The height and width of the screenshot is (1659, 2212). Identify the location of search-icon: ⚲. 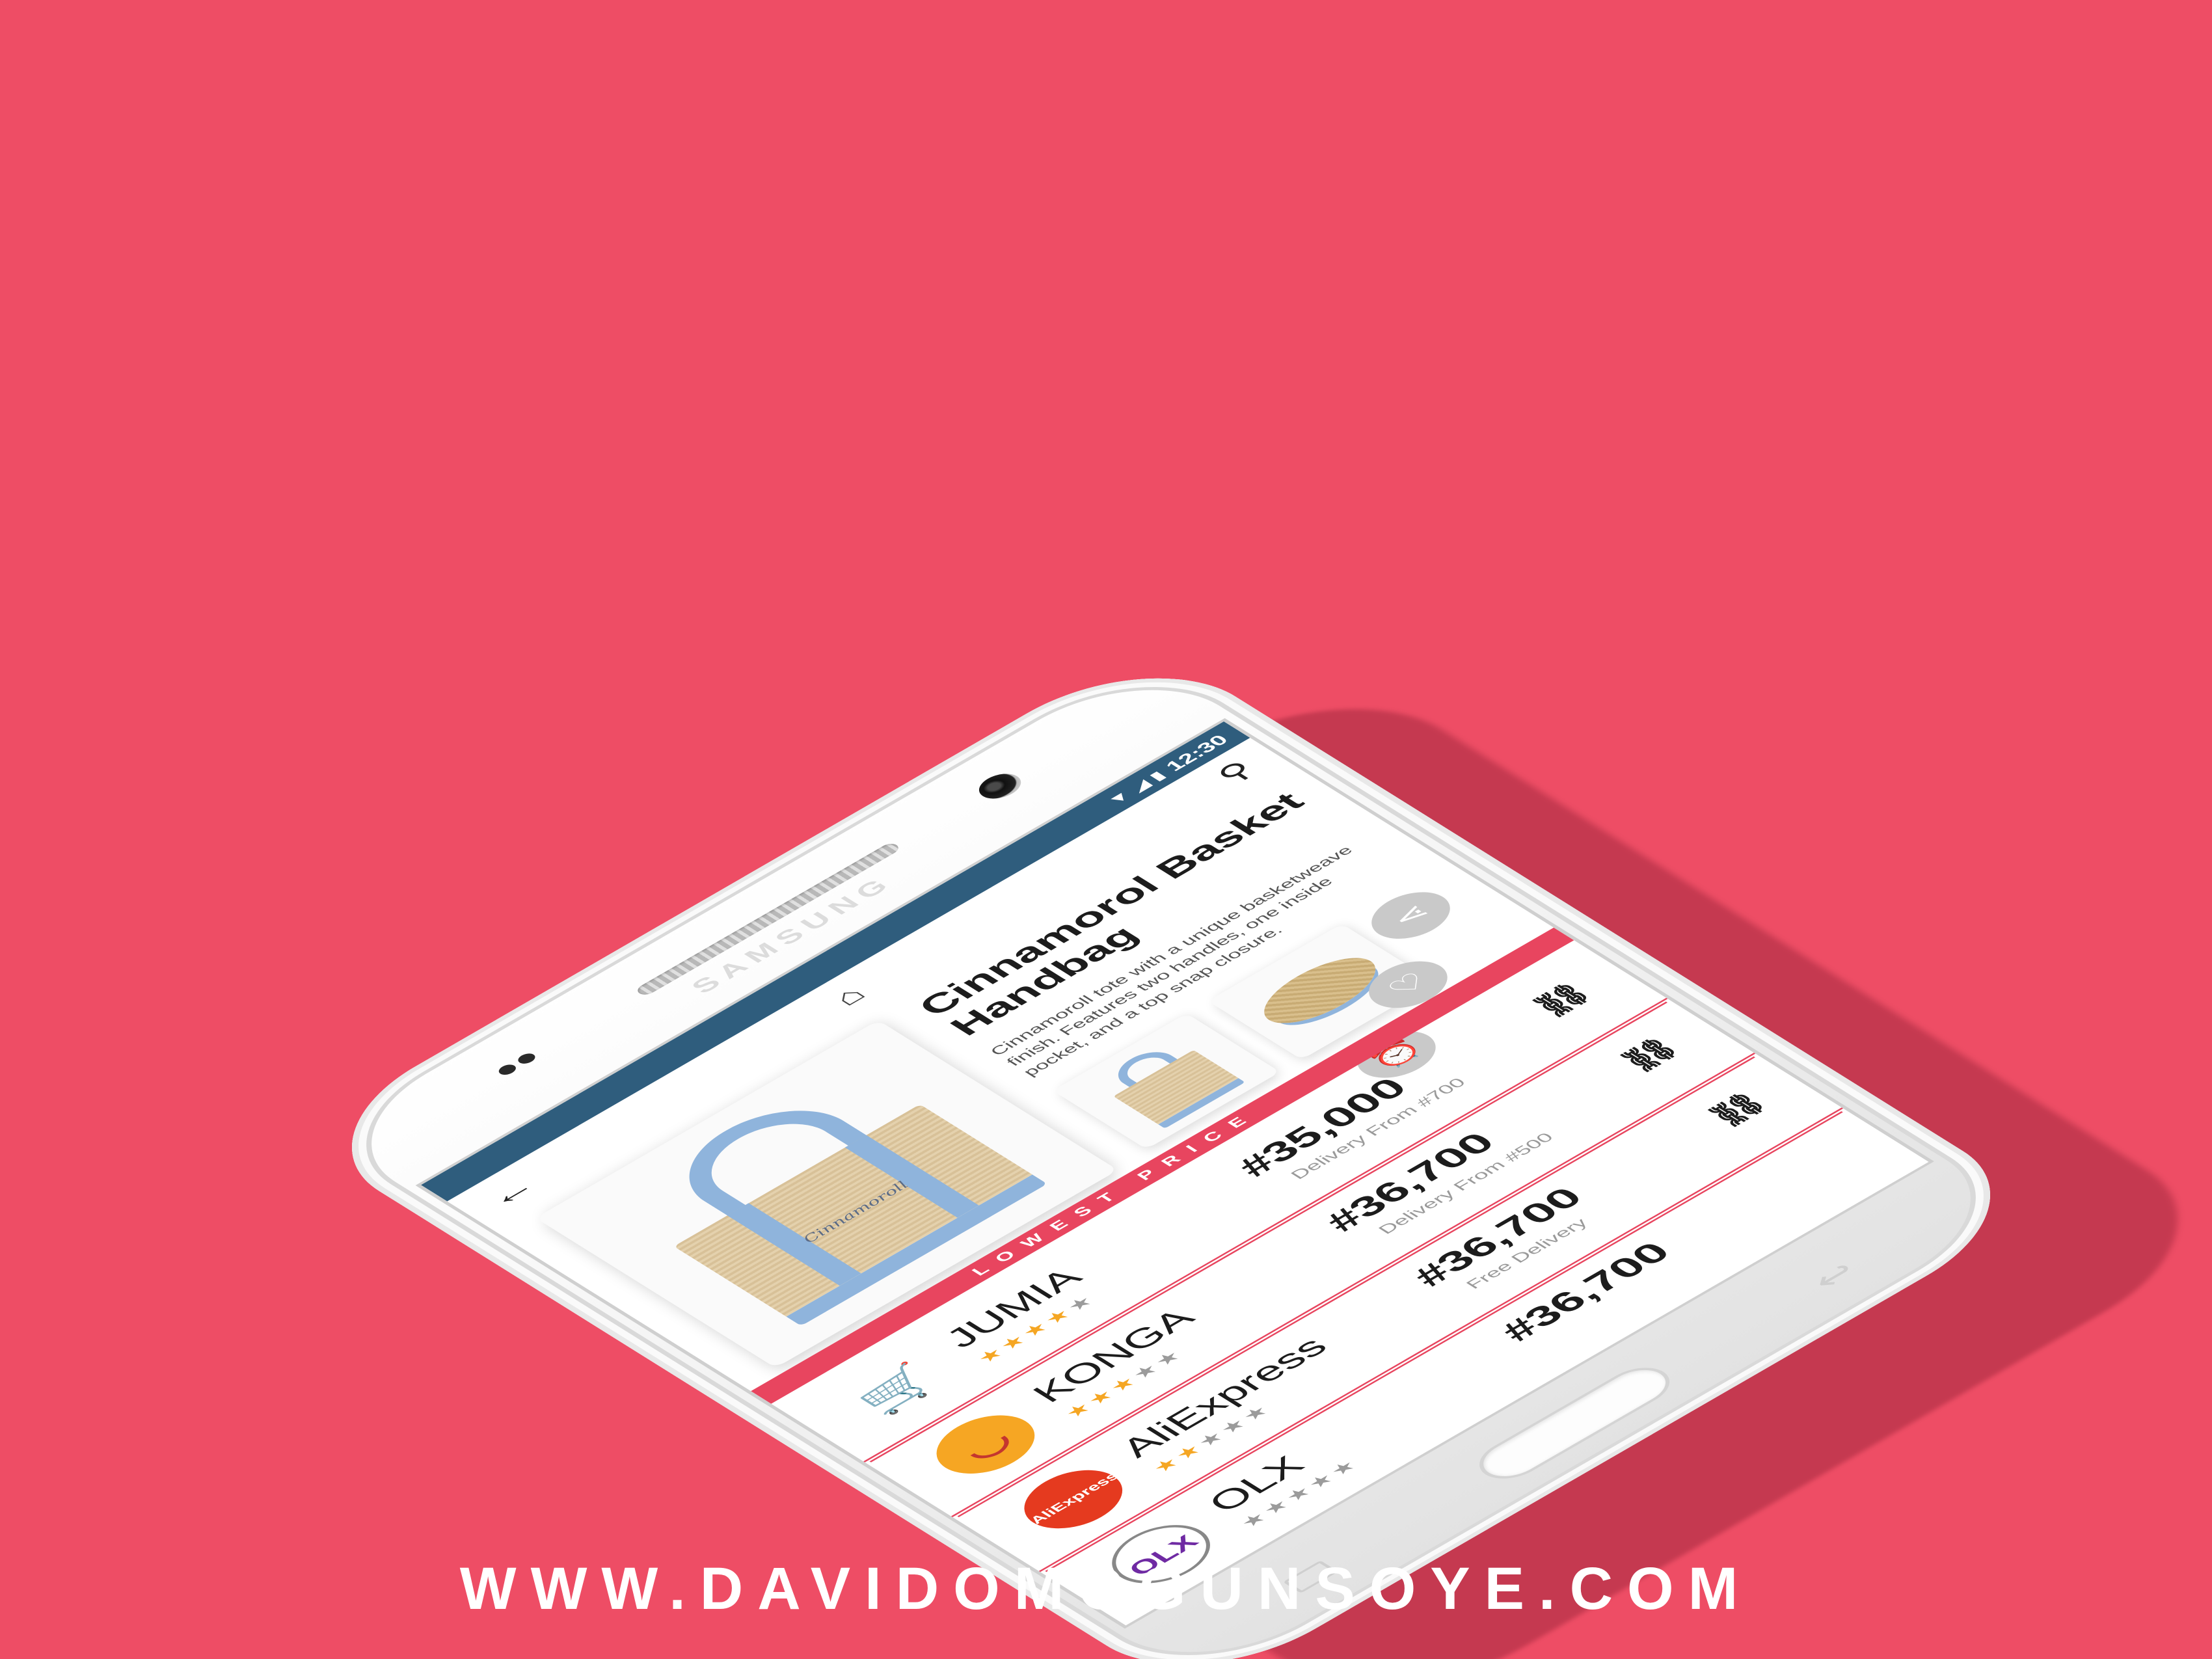
(1236, 772).